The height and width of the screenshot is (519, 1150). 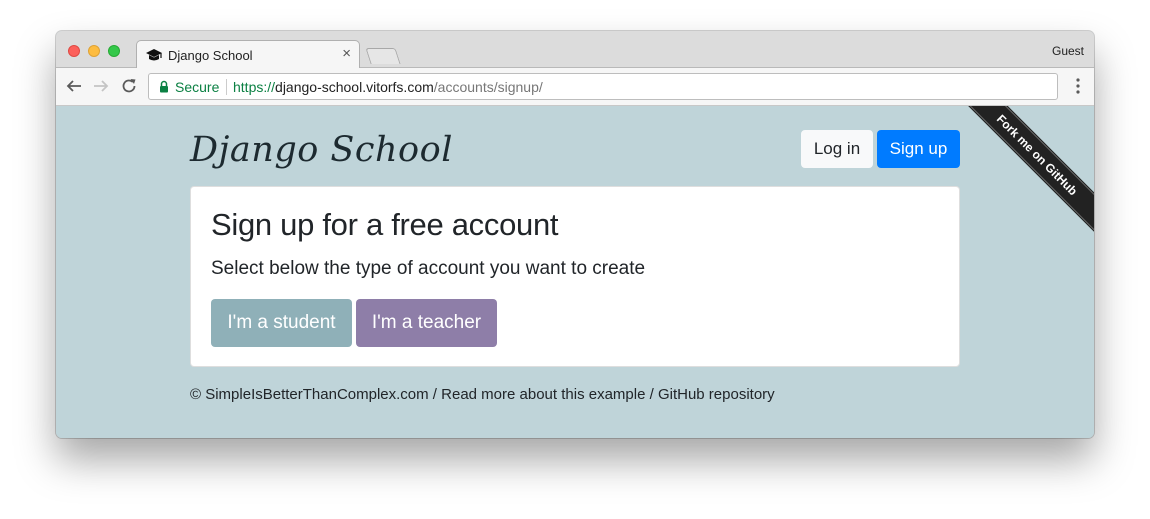 I want to click on signup-button: Sign up, so click(x=918, y=149).